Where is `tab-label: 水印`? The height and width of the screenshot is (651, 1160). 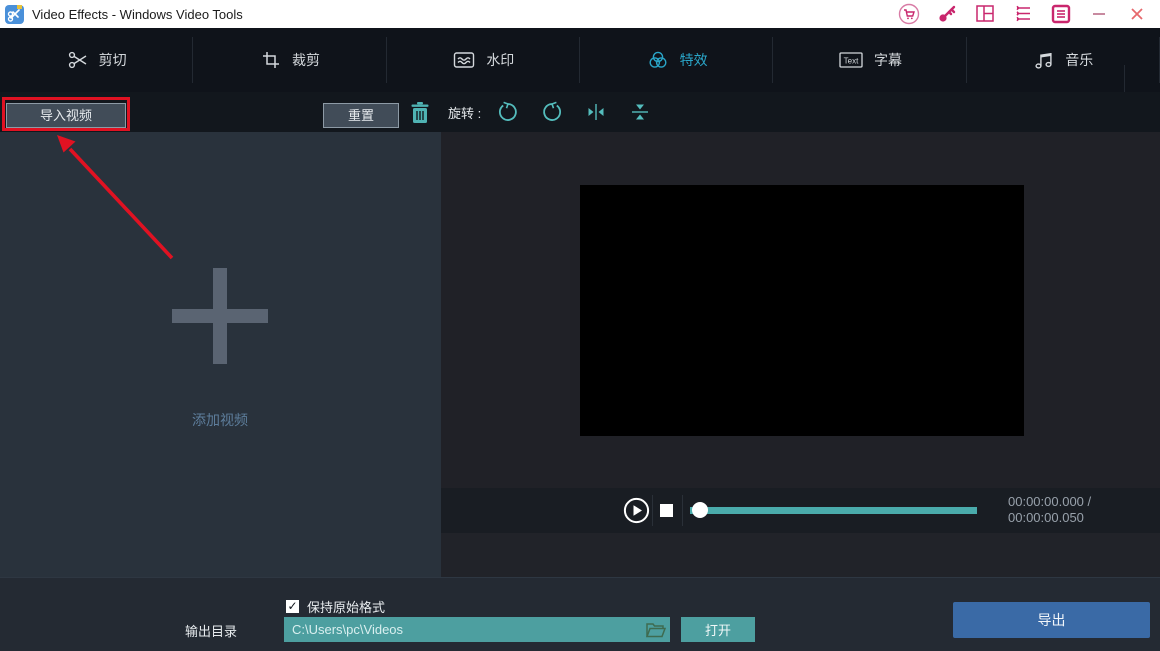
tab-label: 水印 is located at coordinates (500, 60).